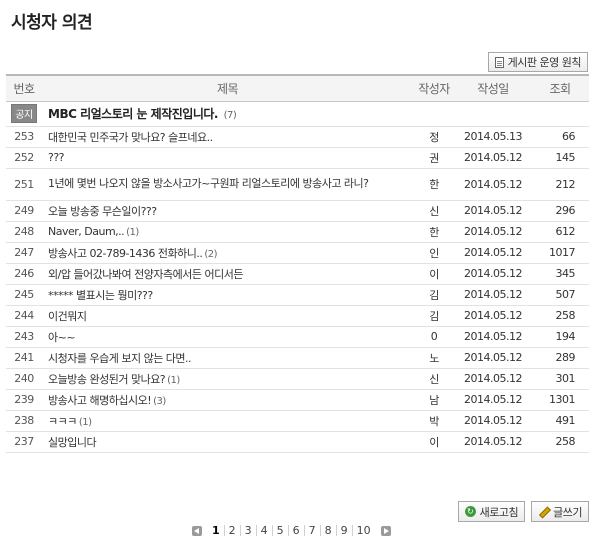  Describe the element at coordinates (343, 530) in the screenshot. I see `page-link: 9` at that location.